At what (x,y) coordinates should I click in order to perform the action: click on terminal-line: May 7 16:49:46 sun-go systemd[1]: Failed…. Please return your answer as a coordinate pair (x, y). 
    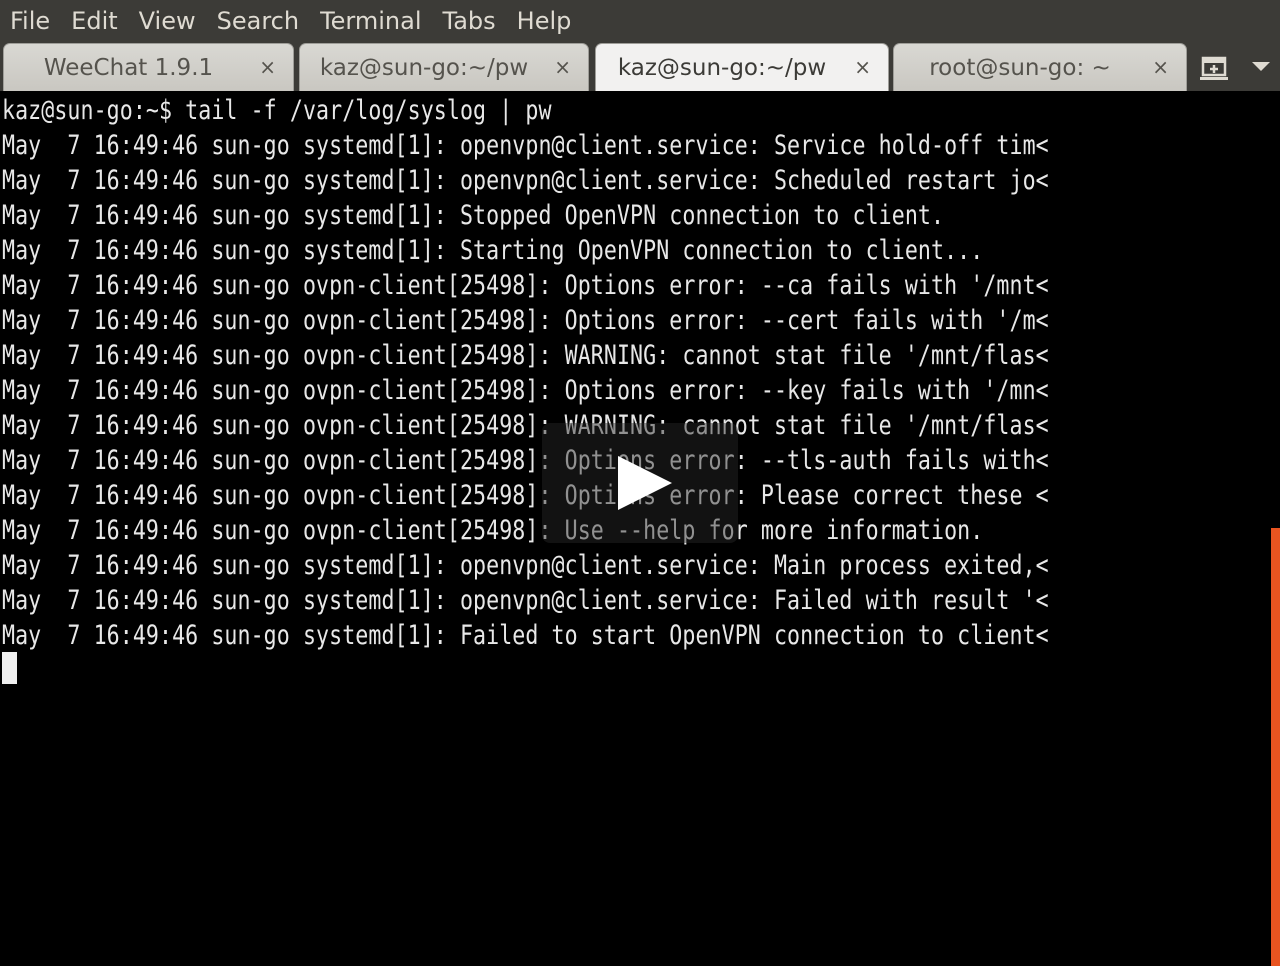
    Looking at the image, I should click on (525, 635).